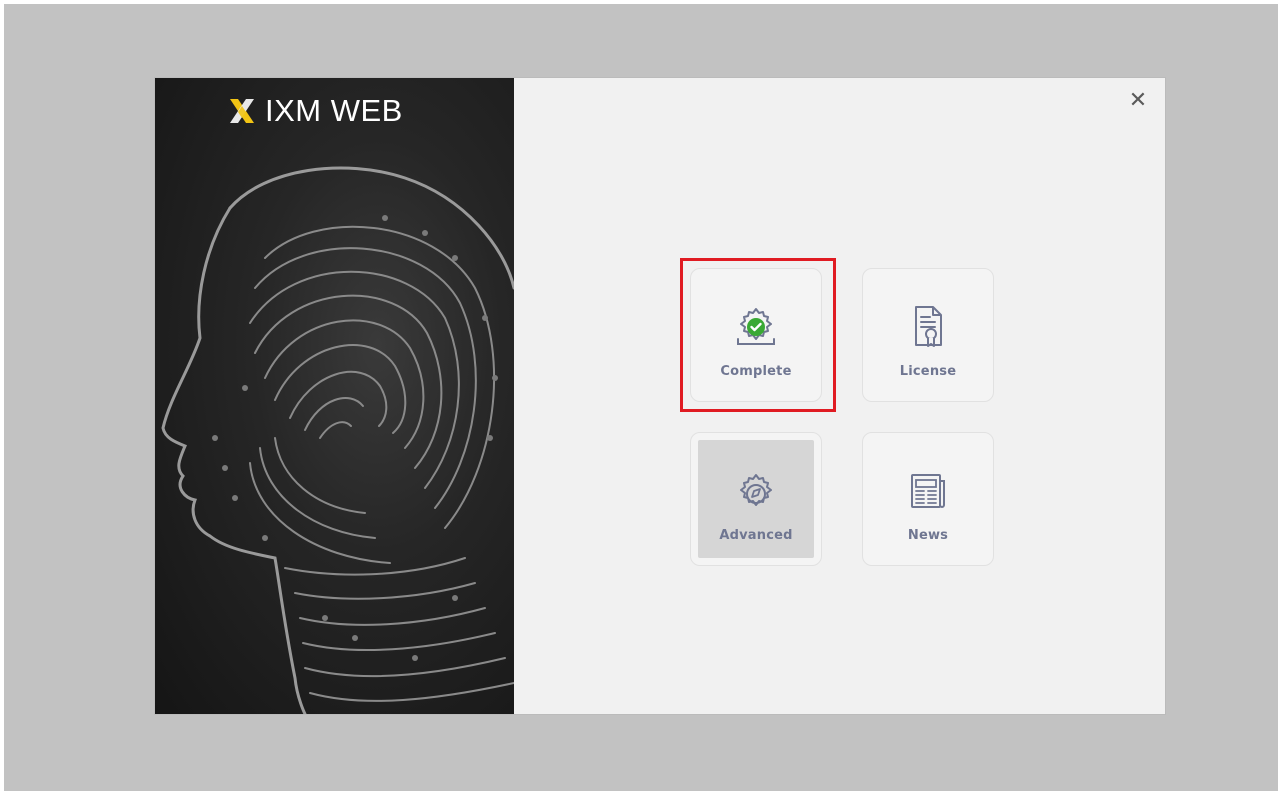 The image size is (1282, 795). I want to click on advanced-label: Advanced, so click(756, 535).